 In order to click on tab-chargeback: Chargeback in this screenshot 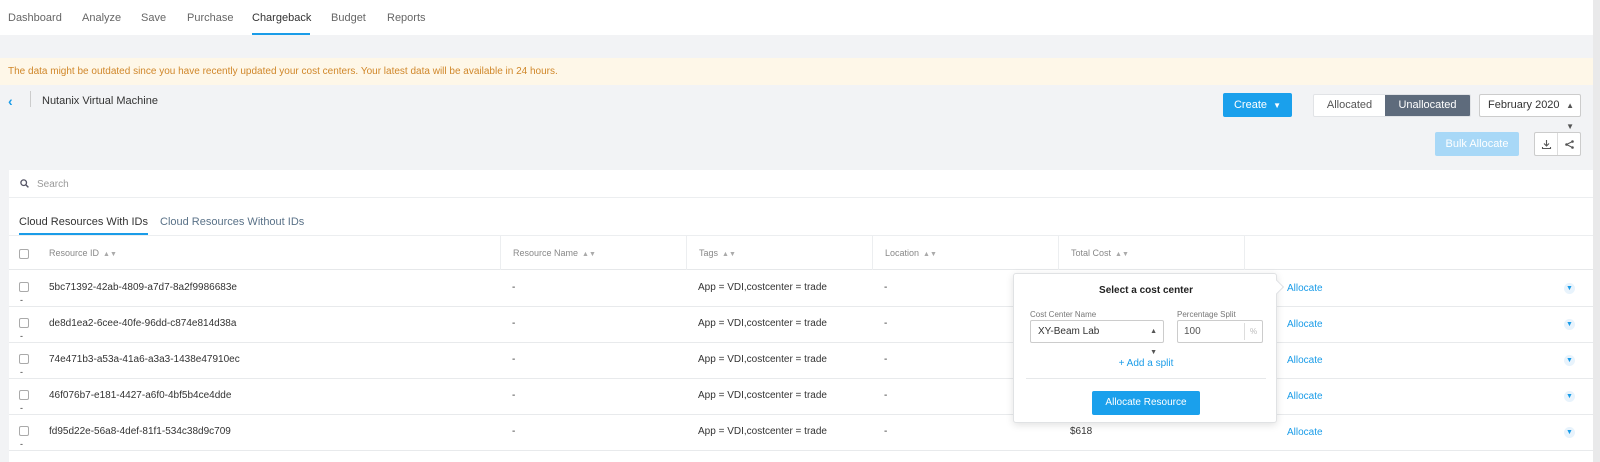, I will do `click(281, 18)`.